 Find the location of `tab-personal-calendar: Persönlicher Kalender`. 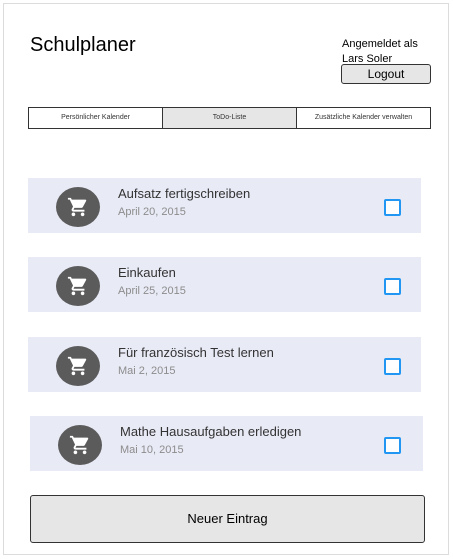

tab-personal-calendar: Persönlicher Kalender is located at coordinates (95, 118).